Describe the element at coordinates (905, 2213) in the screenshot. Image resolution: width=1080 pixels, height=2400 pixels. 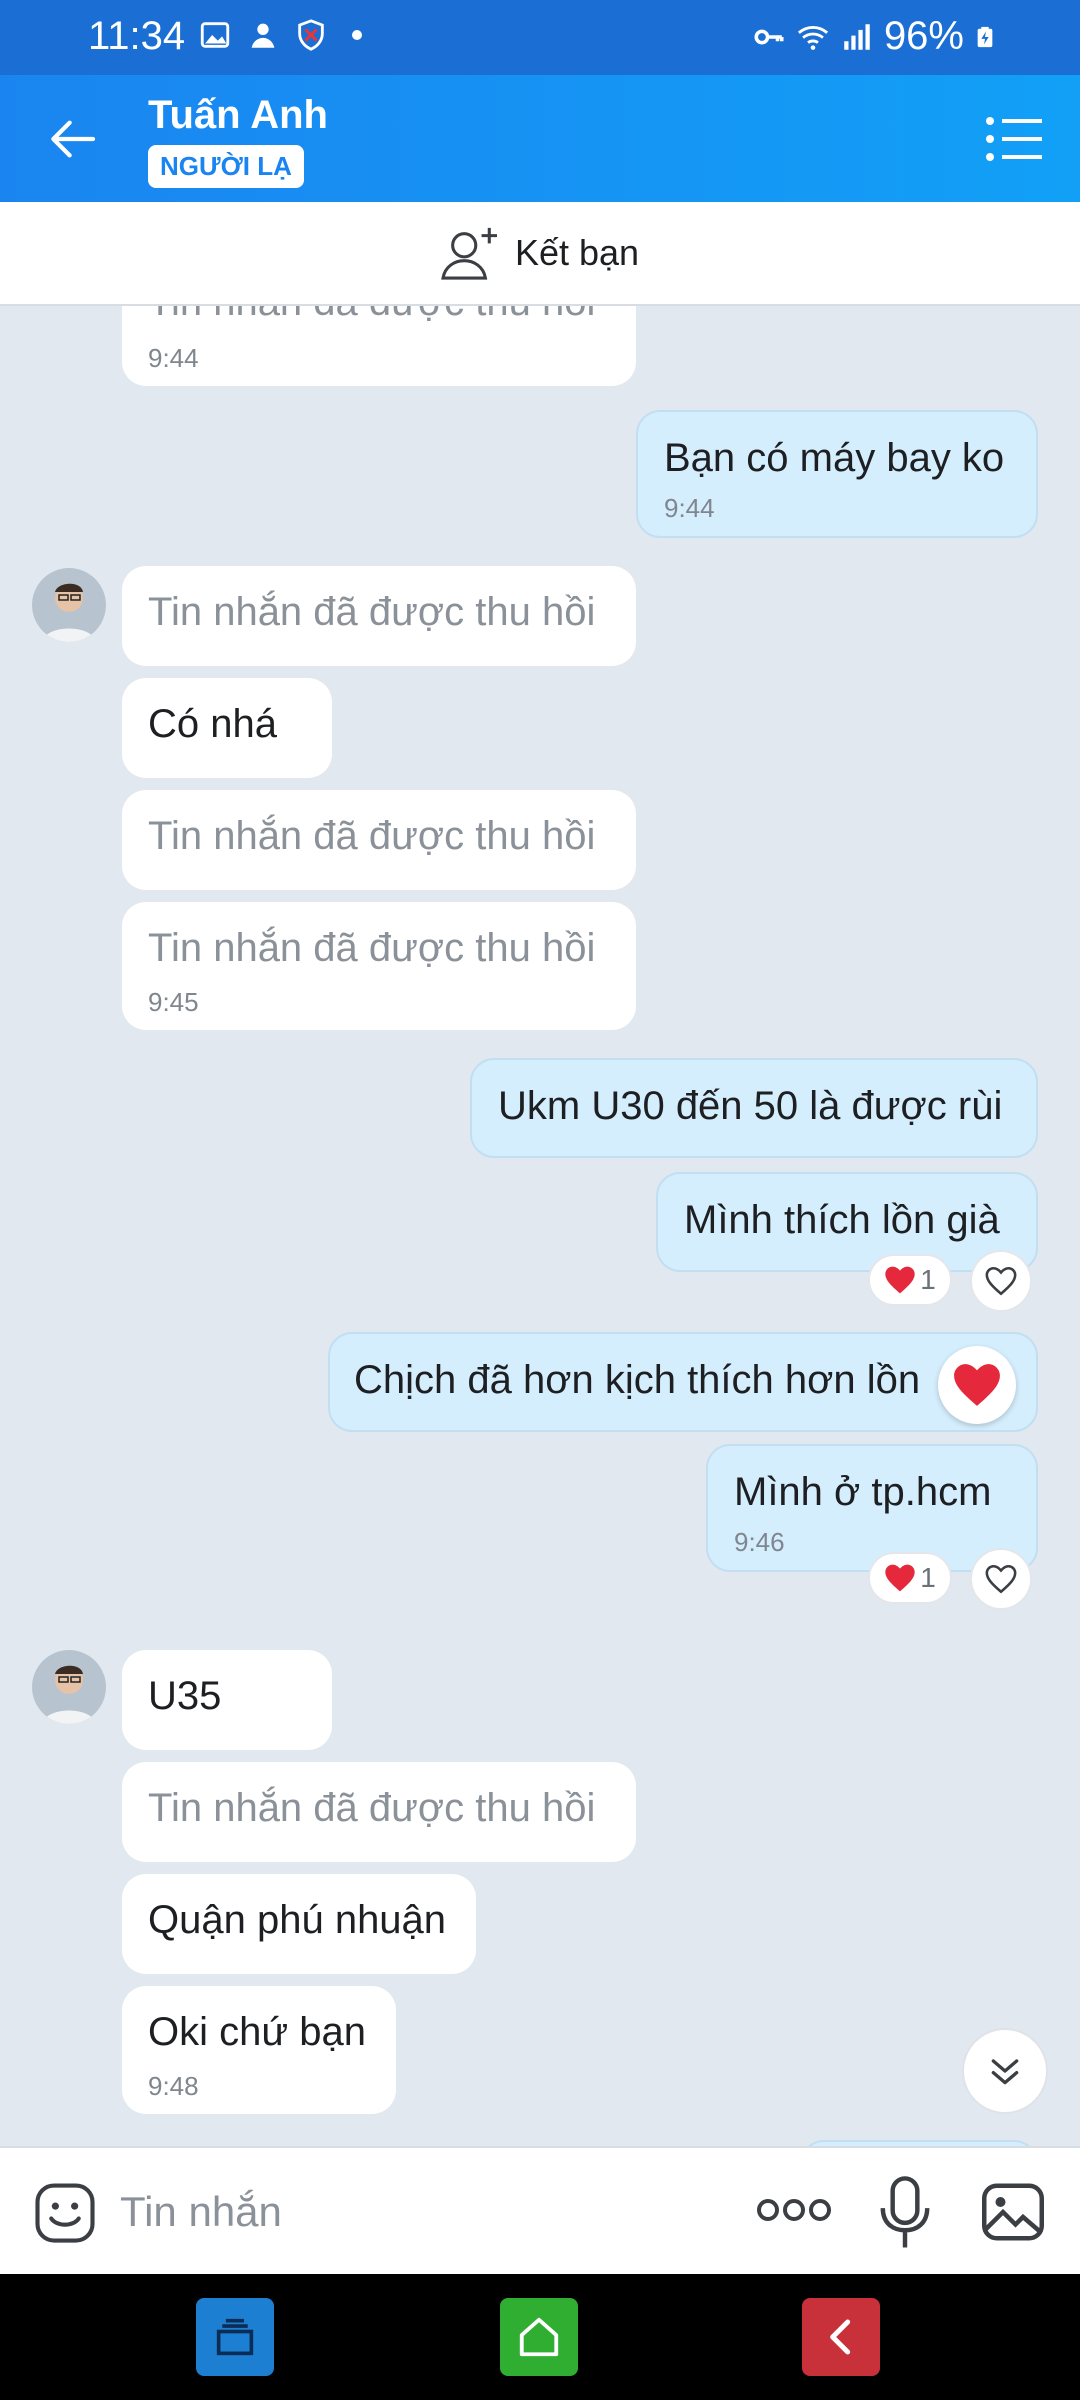
I see `microphone-icon` at that location.